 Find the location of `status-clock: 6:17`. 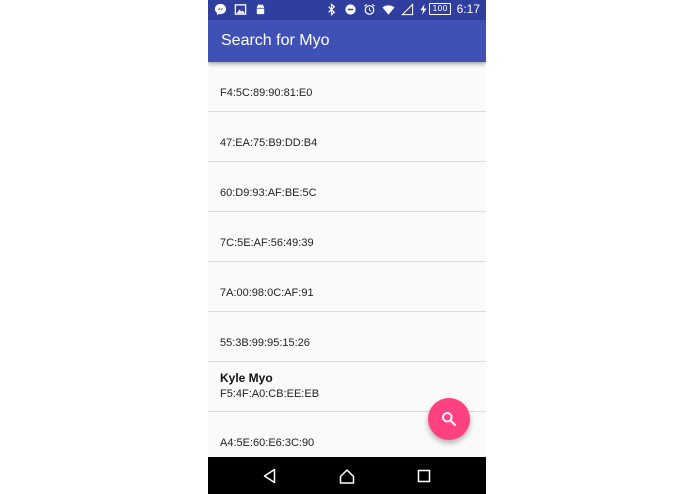

status-clock: 6:17 is located at coordinates (468, 9).